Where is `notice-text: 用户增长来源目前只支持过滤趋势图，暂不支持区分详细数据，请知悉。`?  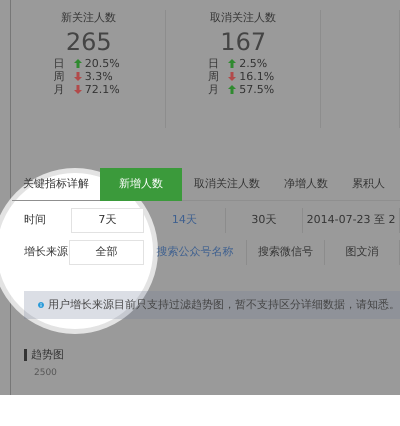 notice-text: 用户增长来源目前只支持过滤趋势图，暂不支持区分详细数据，请知悉。 is located at coordinates (224, 304).